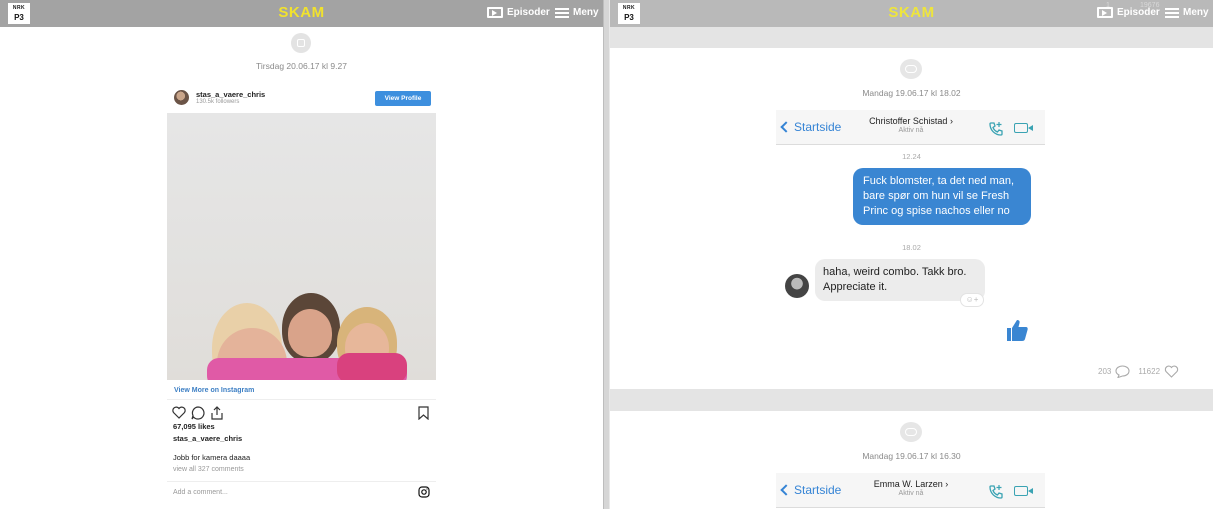 This screenshot has width=1213, height=509. What do you see at coordinates (1017, 330) in the screenshot?
I see `thumbs-up-icon` at bounding box center [1017, 330].